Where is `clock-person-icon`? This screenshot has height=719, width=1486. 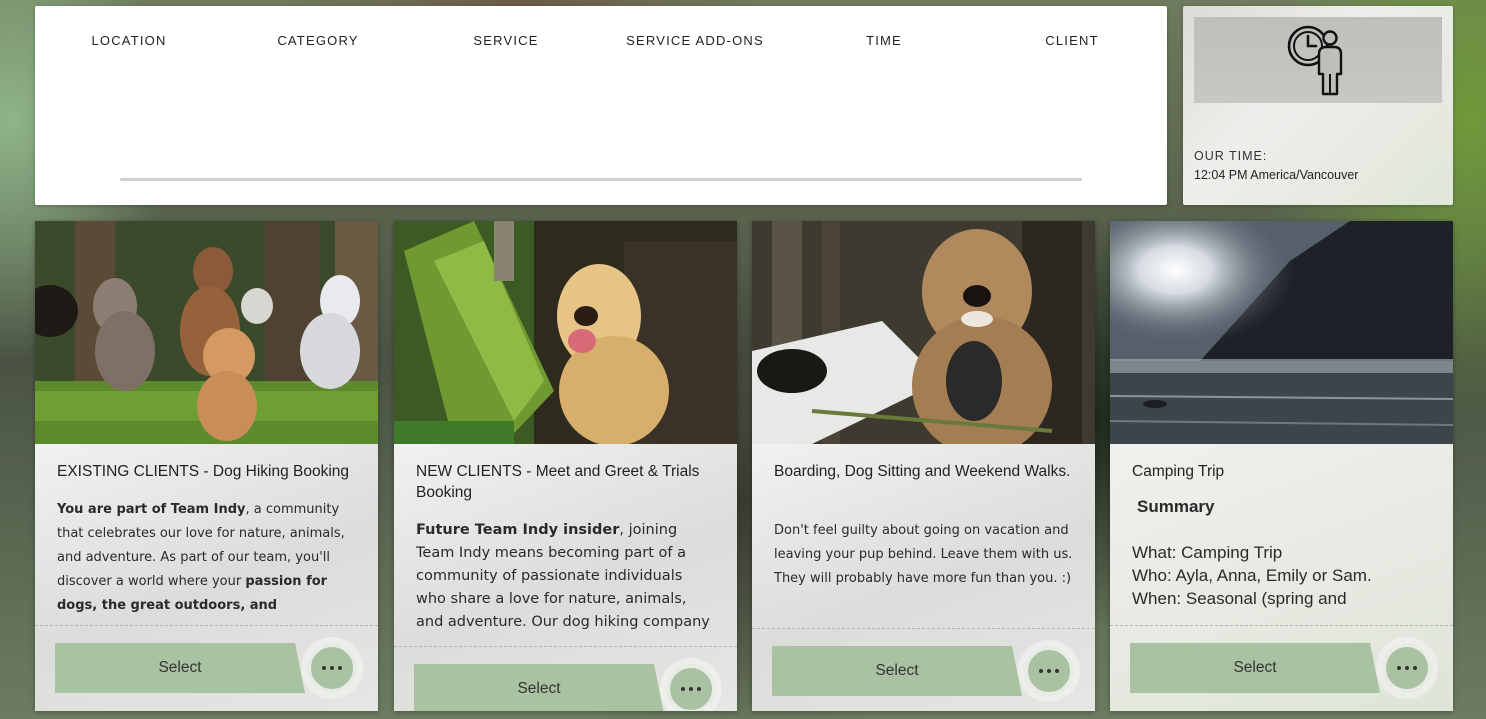 clock-person-icon is located at coordinates (1315, 60).